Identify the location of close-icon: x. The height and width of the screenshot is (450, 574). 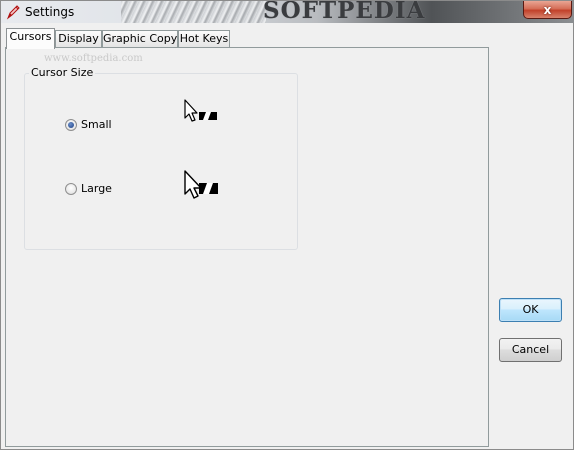
(547, 9).